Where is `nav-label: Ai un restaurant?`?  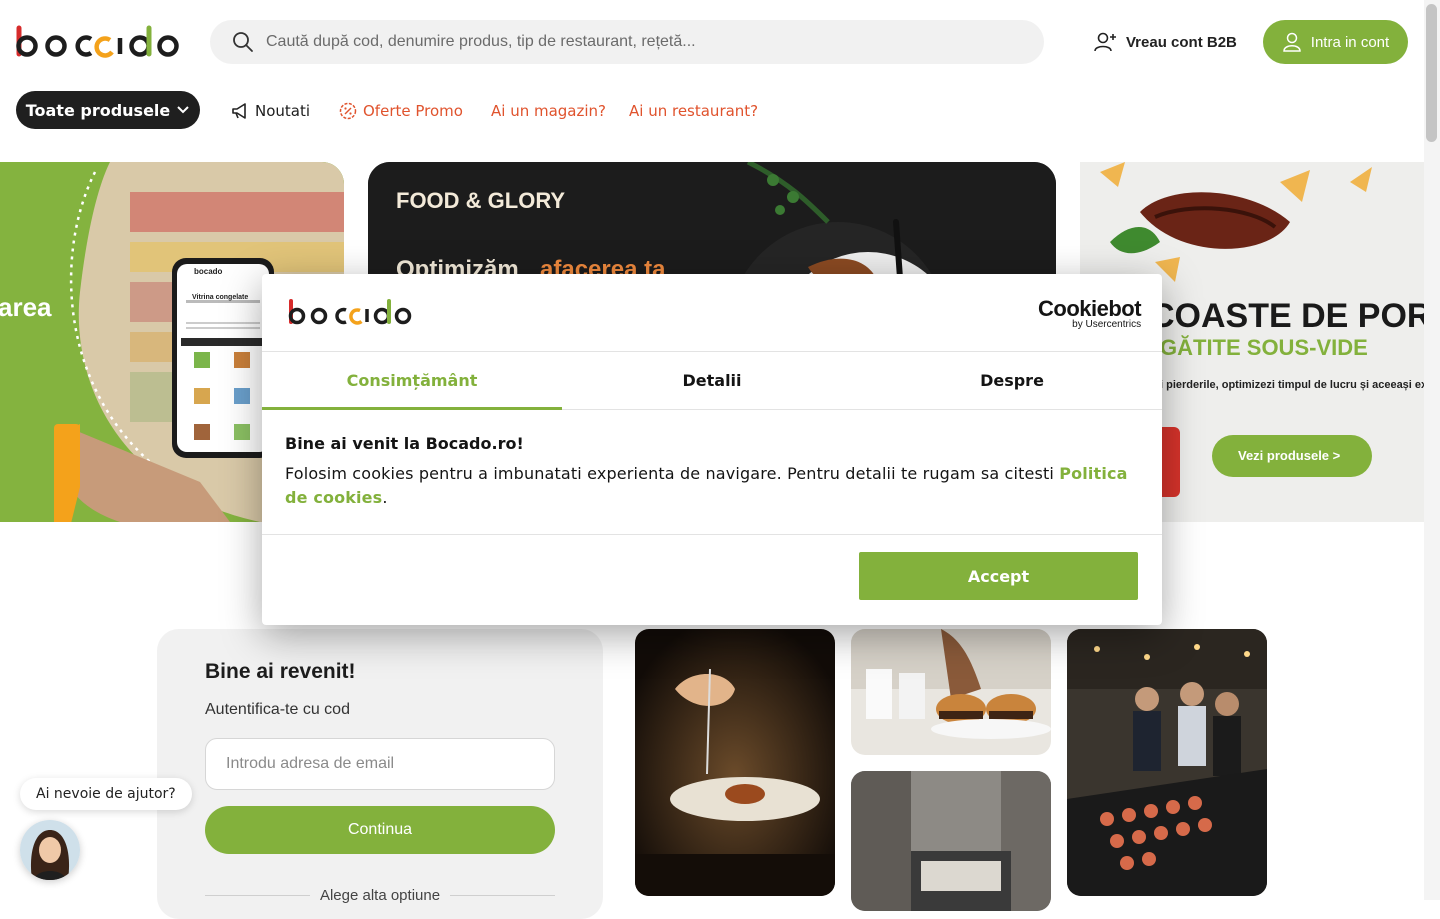 nav-label: Ai un restaurant? is located at coordinates (694, 111).